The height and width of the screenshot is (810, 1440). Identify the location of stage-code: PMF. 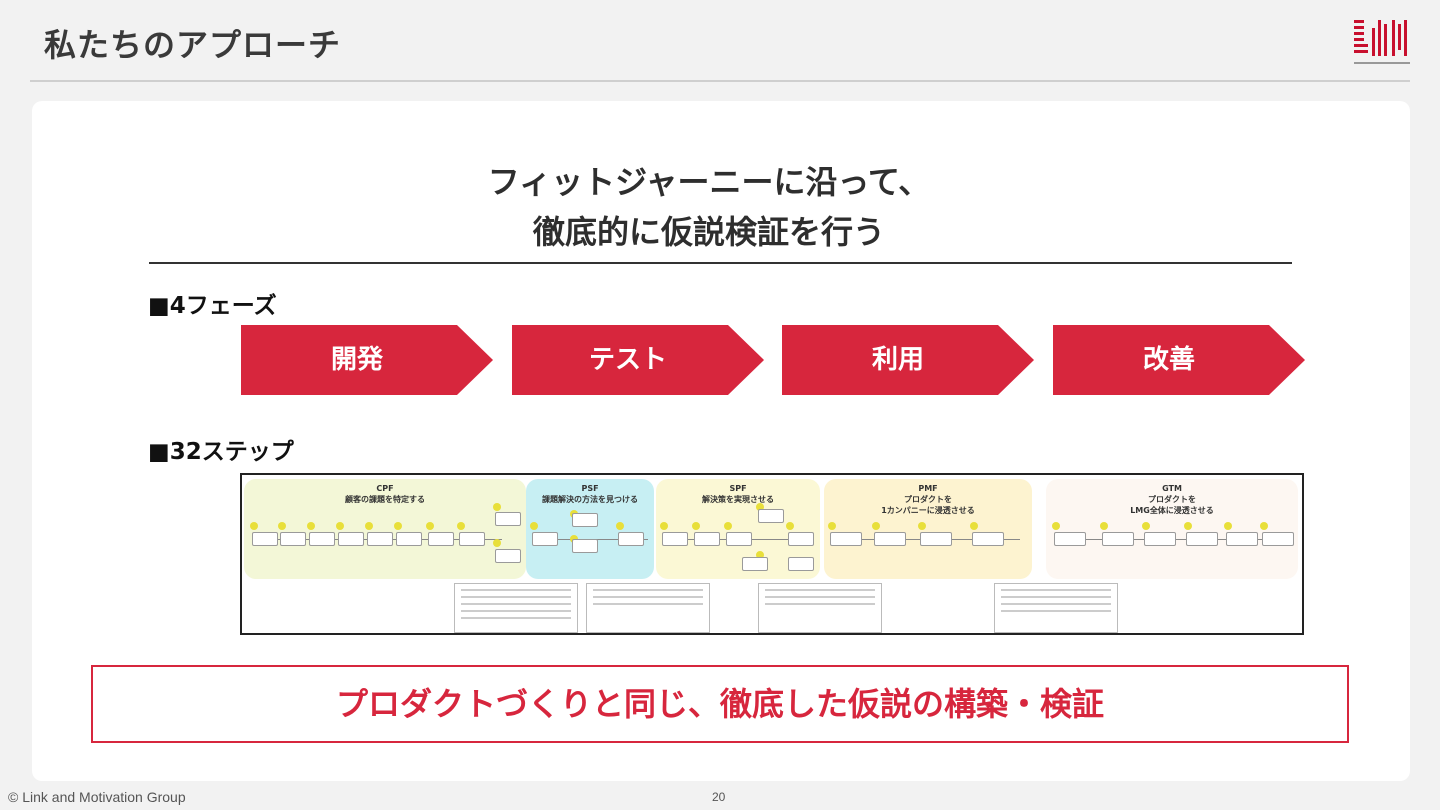
(928, 488).